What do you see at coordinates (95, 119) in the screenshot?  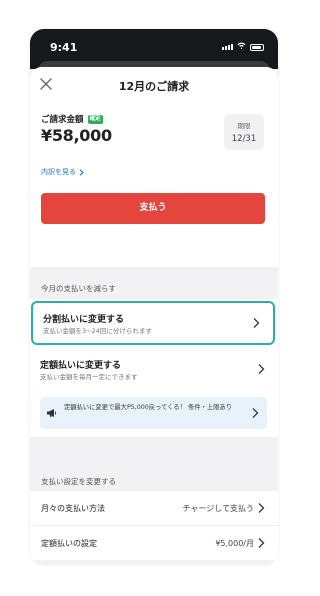 I see `confirmed-badge: 確定` at bounding box center [95, 119].